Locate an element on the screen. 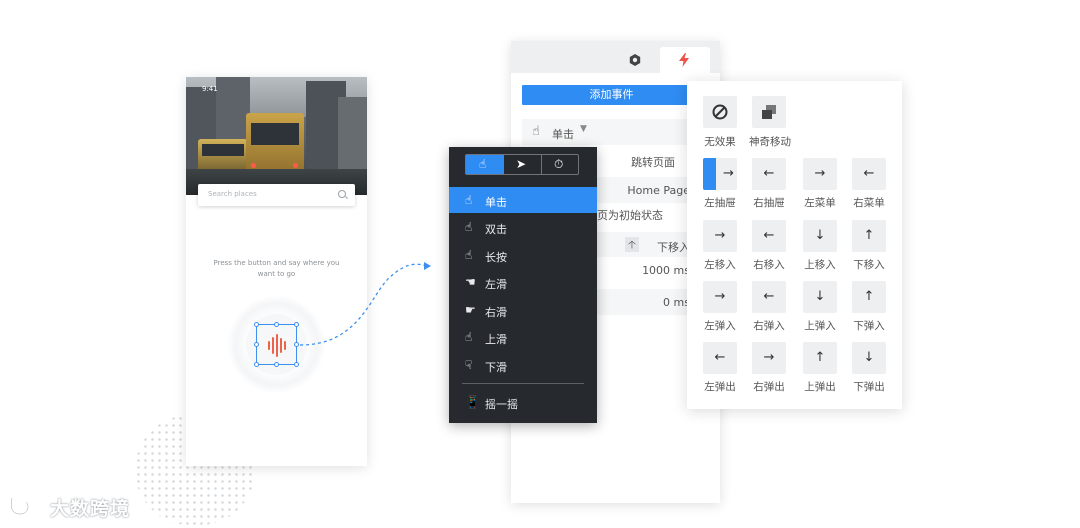 Image resolution: width=1080 pixels, height=528 pixels. anim-right-bounce-in: ← is located at coordinates (769, 297).